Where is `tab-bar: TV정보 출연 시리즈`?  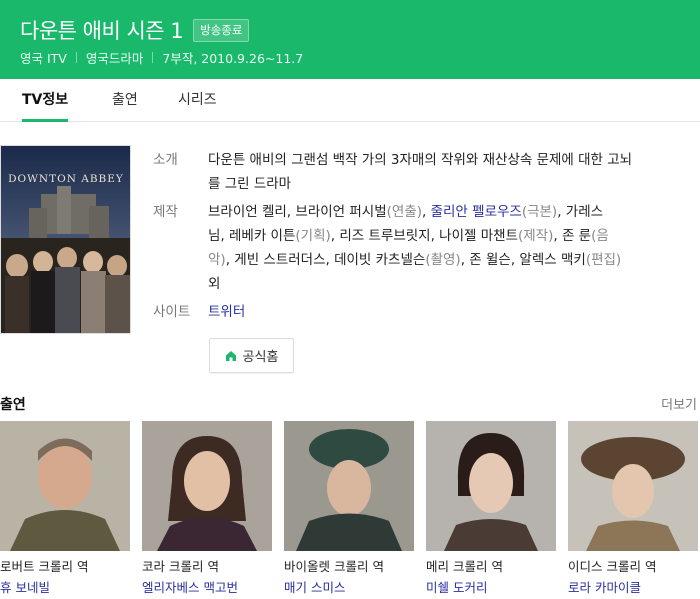 tab-bar: TV정보 출연 시리즈 is located at coordinates (350, 100).